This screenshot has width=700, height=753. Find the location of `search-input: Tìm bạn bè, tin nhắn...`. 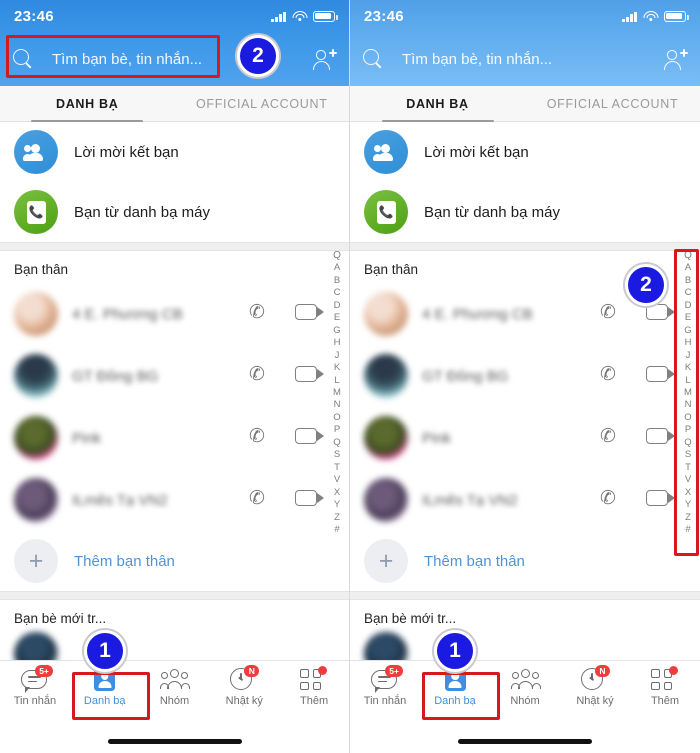

search-input: Tìm bạn bè, tin nhắn... is located at coordinates (520, 59).